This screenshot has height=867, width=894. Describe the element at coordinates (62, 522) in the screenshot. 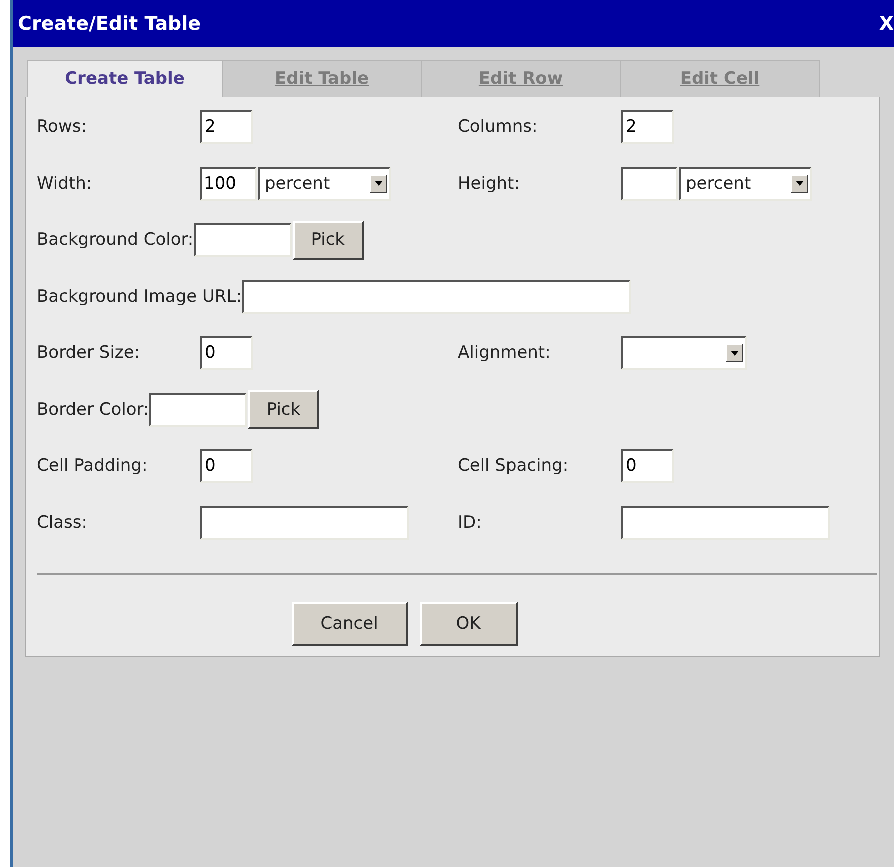

I see `field-label: Class:` at that location.